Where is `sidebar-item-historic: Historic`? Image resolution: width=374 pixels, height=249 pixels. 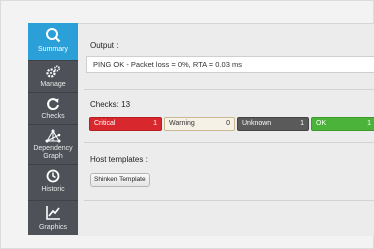 sidebar-item-historic: Historic is located at coordinates (53, 182).